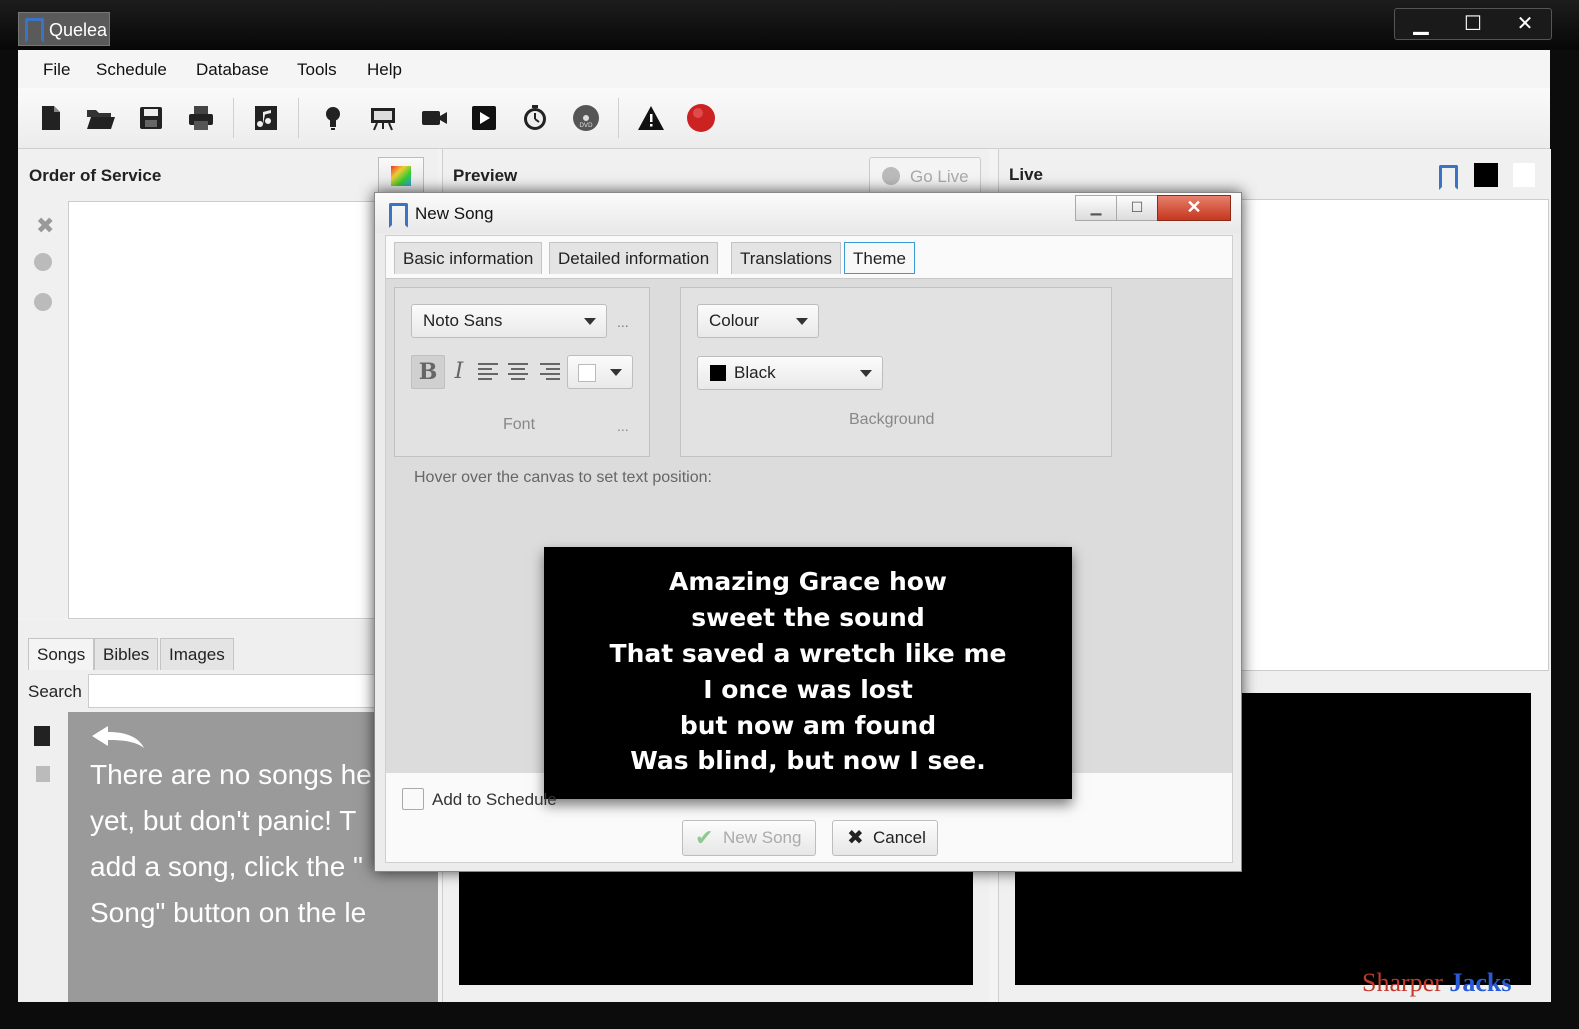 The height and width of the screenshot is (1029, 1579). I want to click on black-screen-button, so click(1486, 175).